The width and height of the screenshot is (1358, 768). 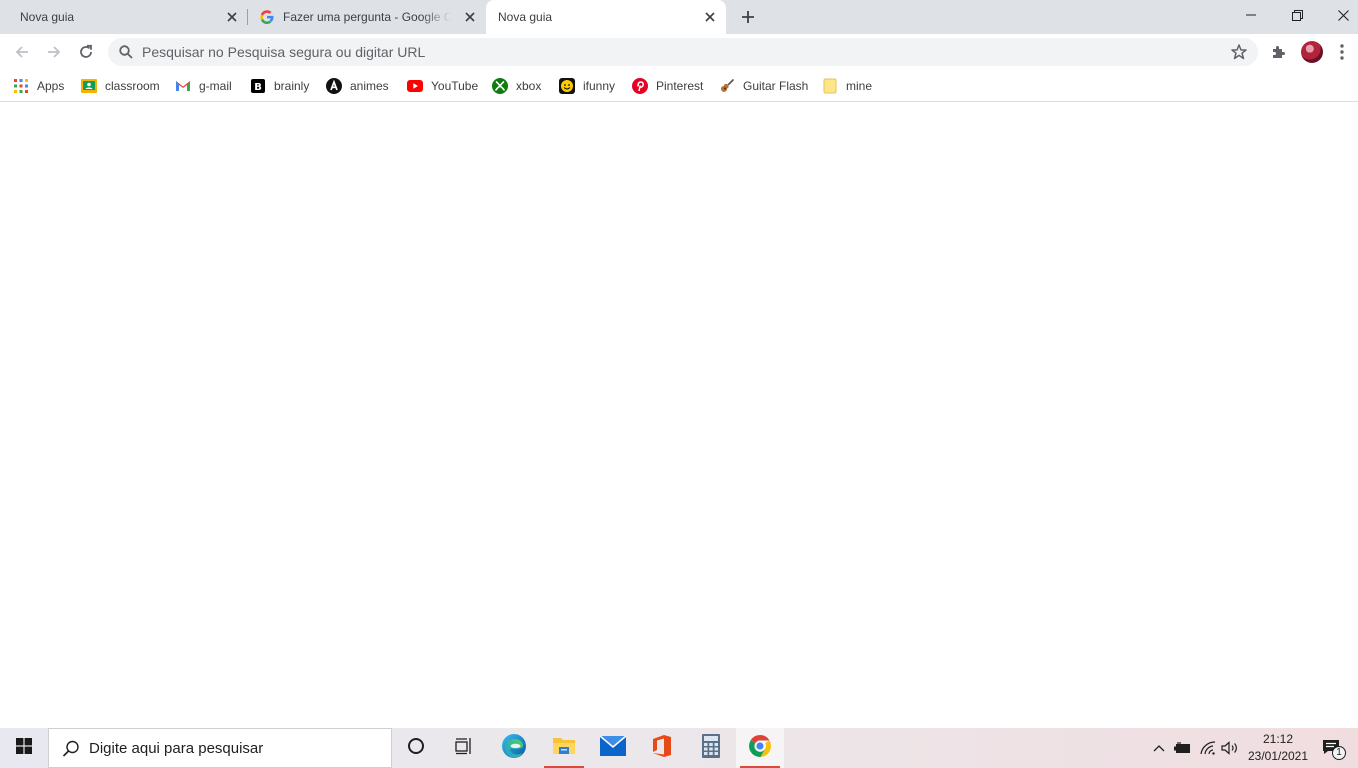 I want to click on brainly-icon: B, so click(x=258, y=86).